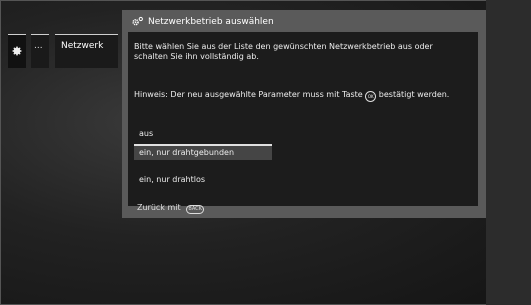  Describe the element at coordinates (82, 46) in the screenshot. I see `breadcrumb-netzwerk-label: Netzwerk` at that location.